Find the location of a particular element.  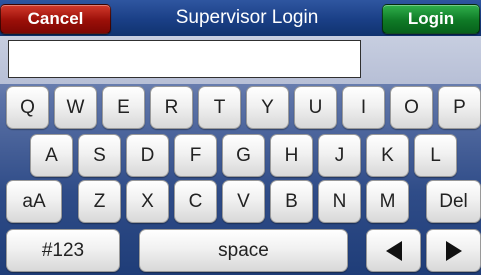

key-d: D is located at coordinates (147, 155).